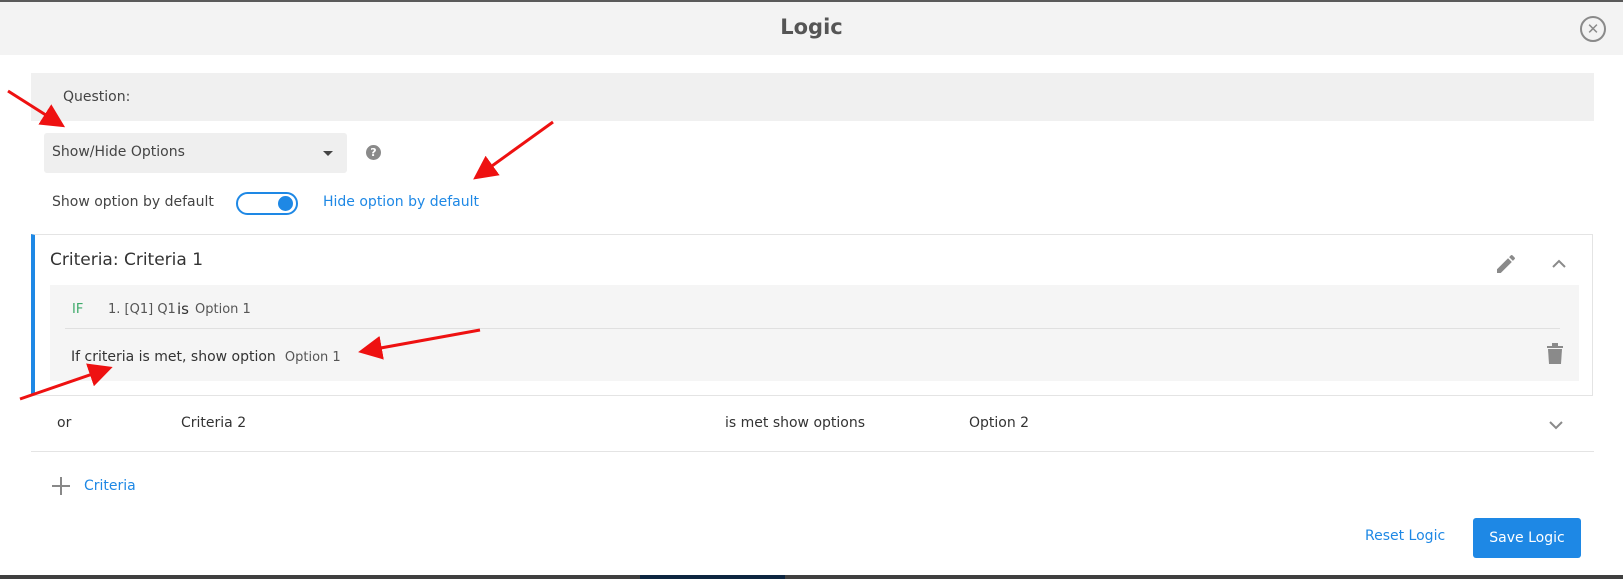  I want to click on logic-type-select: Show/Hide Options, so click(195, 153).